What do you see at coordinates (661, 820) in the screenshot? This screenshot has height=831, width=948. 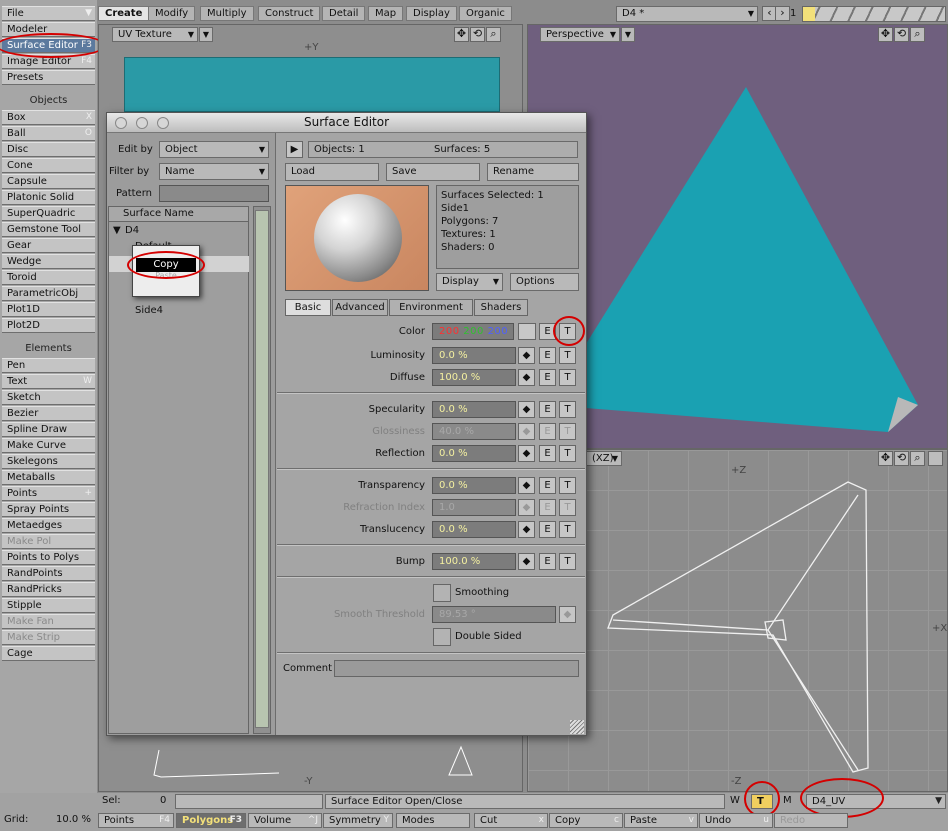 I see `paste-button: Paste v` at bounding box center [661, 820].